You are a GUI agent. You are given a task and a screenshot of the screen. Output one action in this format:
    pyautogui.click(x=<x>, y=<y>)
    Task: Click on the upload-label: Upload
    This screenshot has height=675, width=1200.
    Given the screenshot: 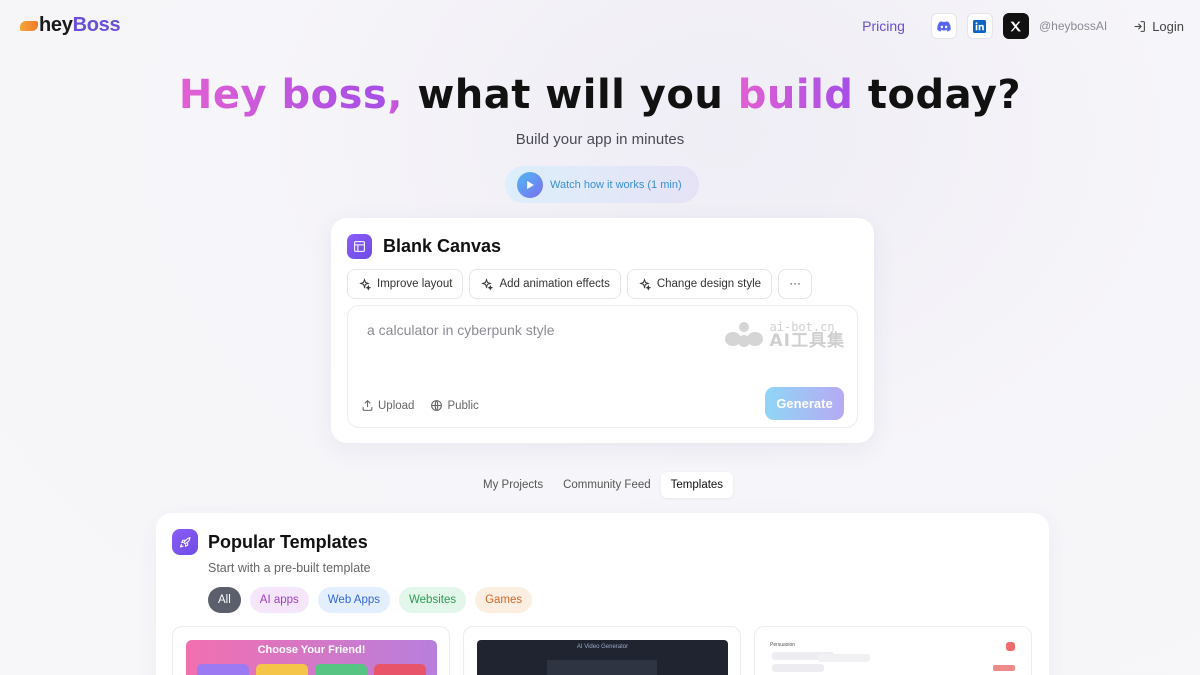 What is the action you would take?
    pyautogui.click(x=396, y=405)
    